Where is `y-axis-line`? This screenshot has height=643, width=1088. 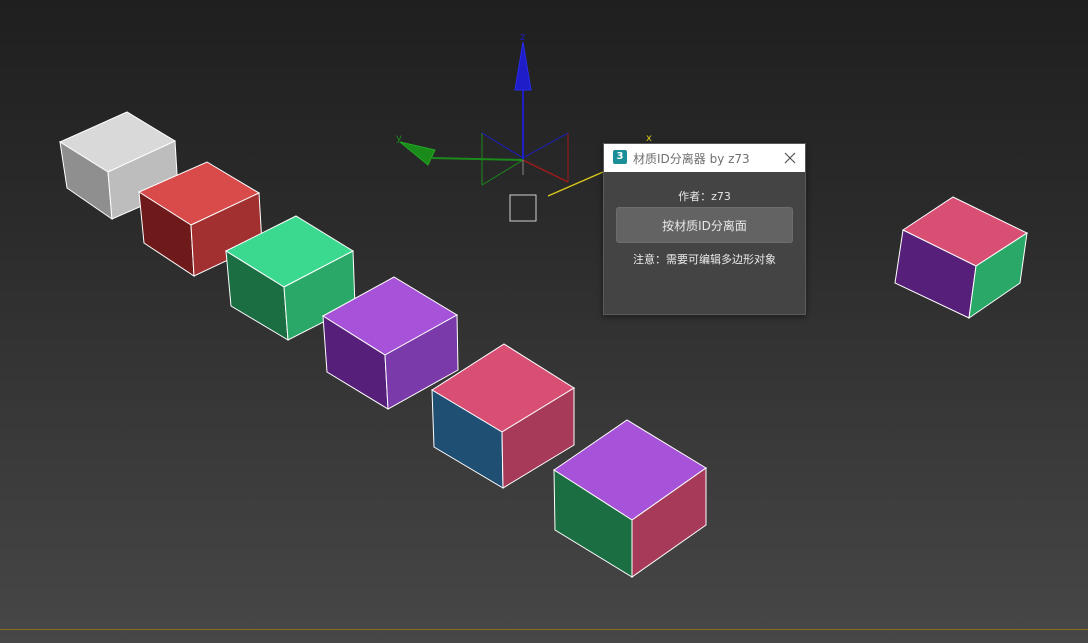
y-axis-line is located at coordinates (477, 159).